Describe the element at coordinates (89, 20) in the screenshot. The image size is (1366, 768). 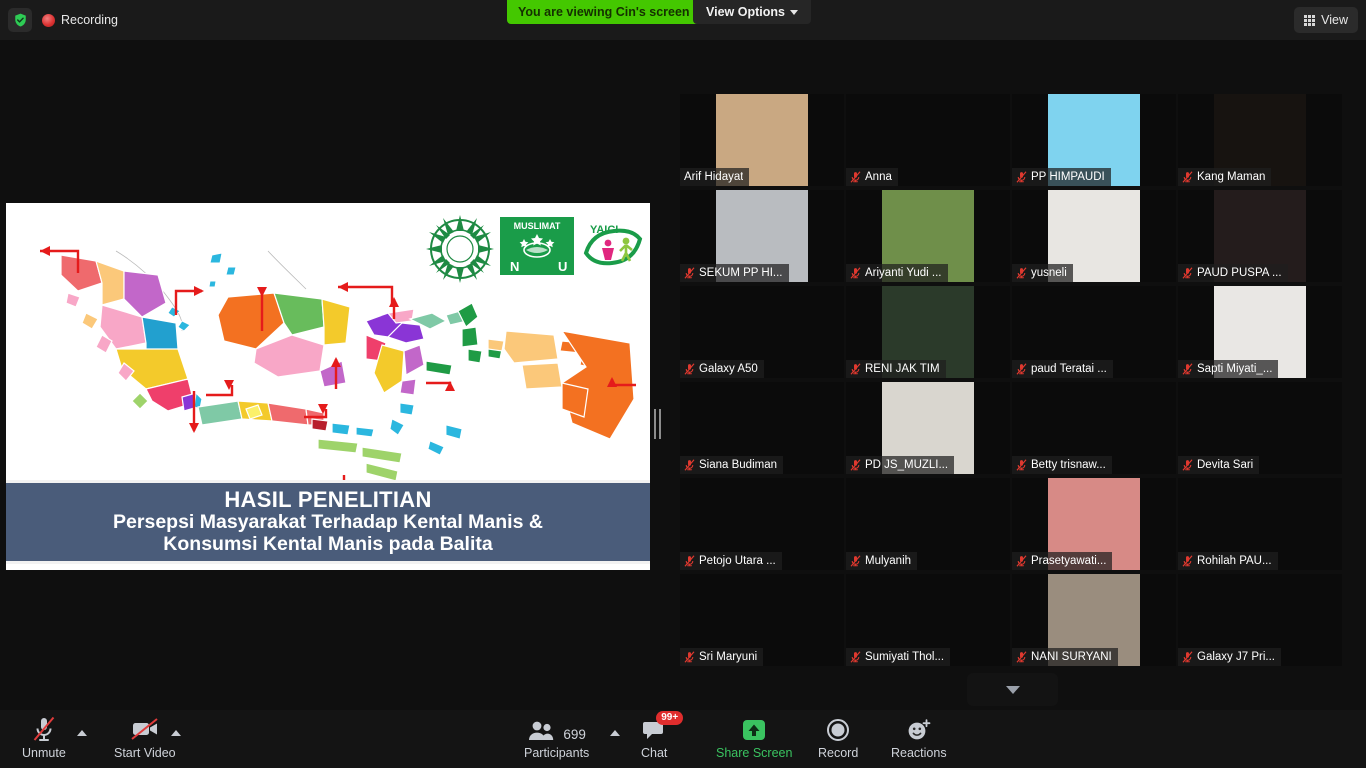
I see `recording-label: Recording` at that location.